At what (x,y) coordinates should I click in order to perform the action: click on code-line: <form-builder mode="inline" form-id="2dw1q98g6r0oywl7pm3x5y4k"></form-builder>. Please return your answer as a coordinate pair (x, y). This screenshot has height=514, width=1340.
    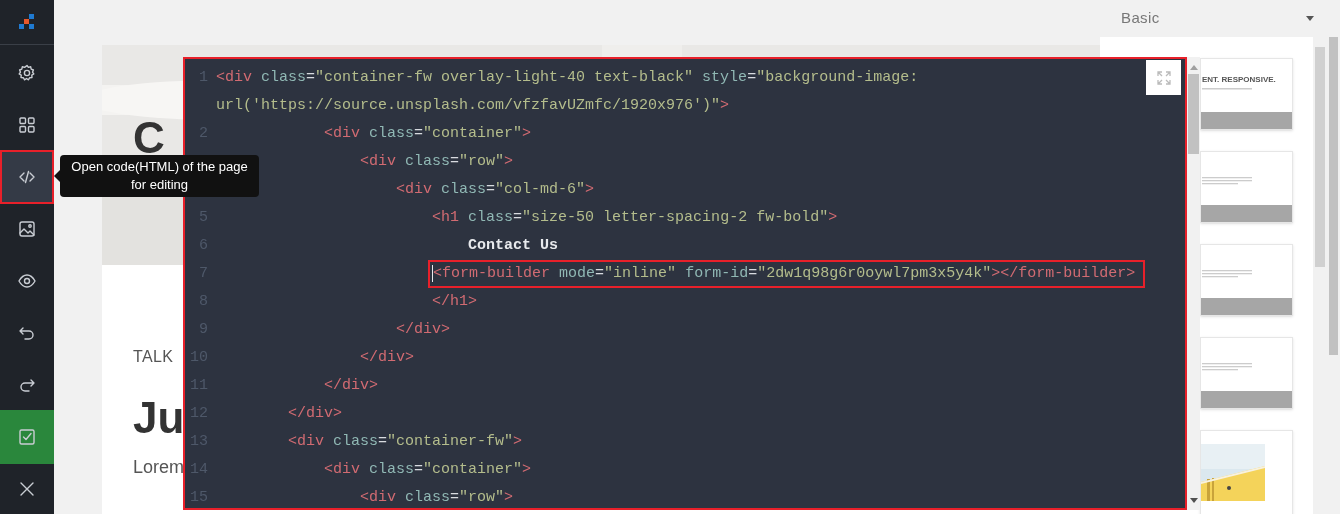
    Looking at the image, I should click on (784, 273).